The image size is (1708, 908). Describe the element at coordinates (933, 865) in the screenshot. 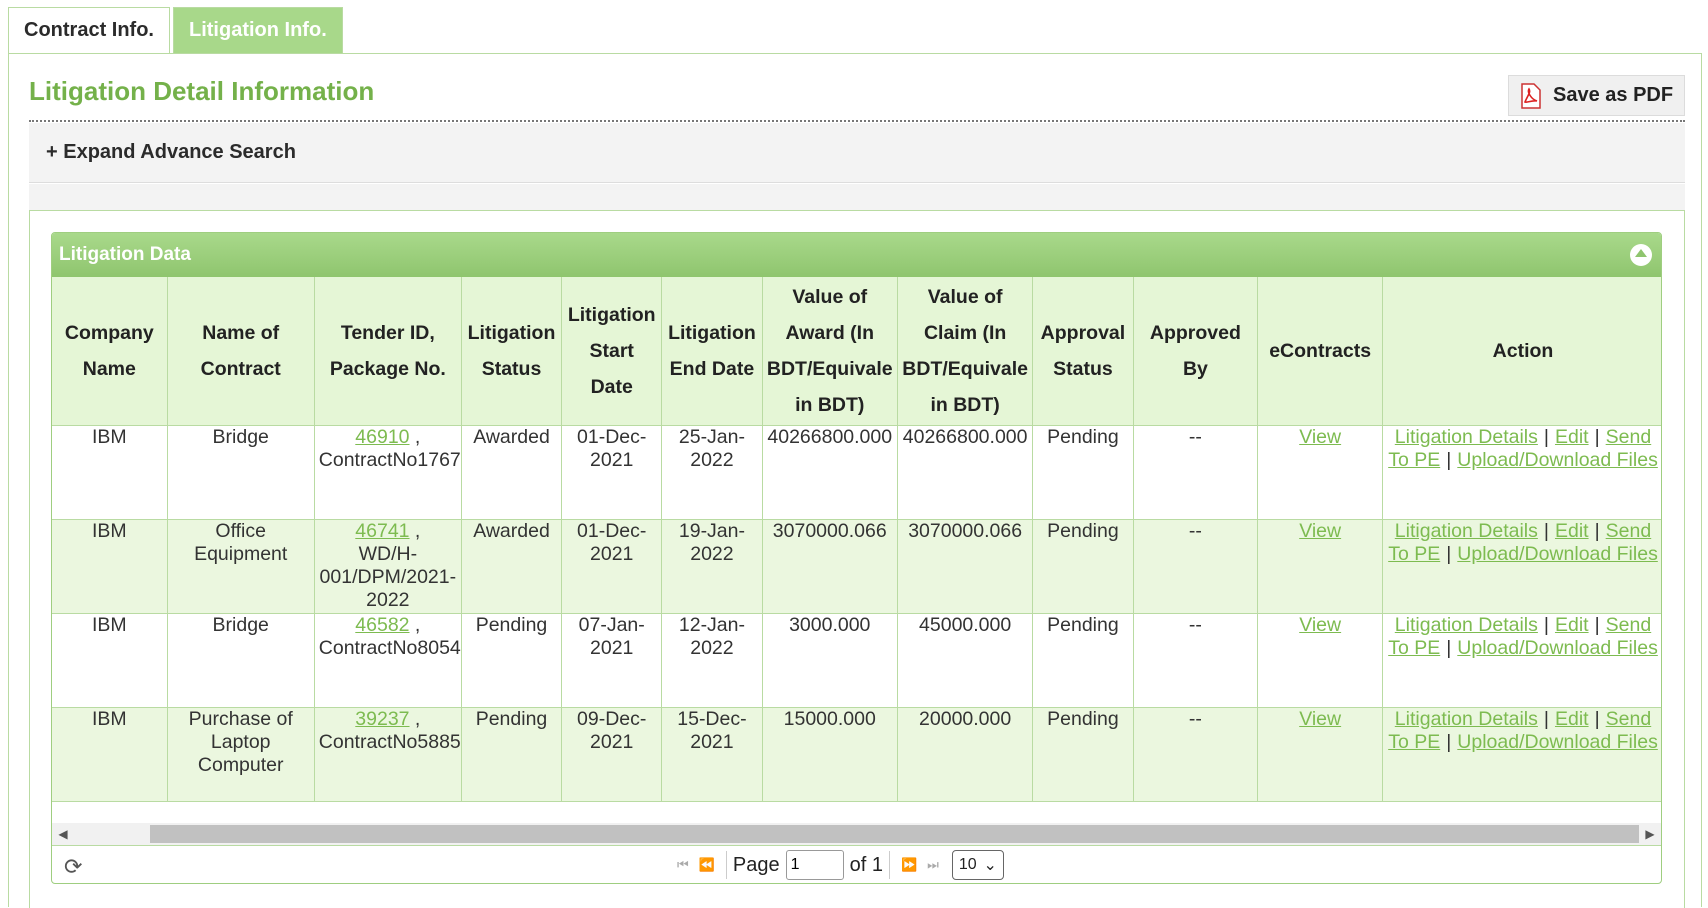

I see `last-page-icon: ⏭` at that location.